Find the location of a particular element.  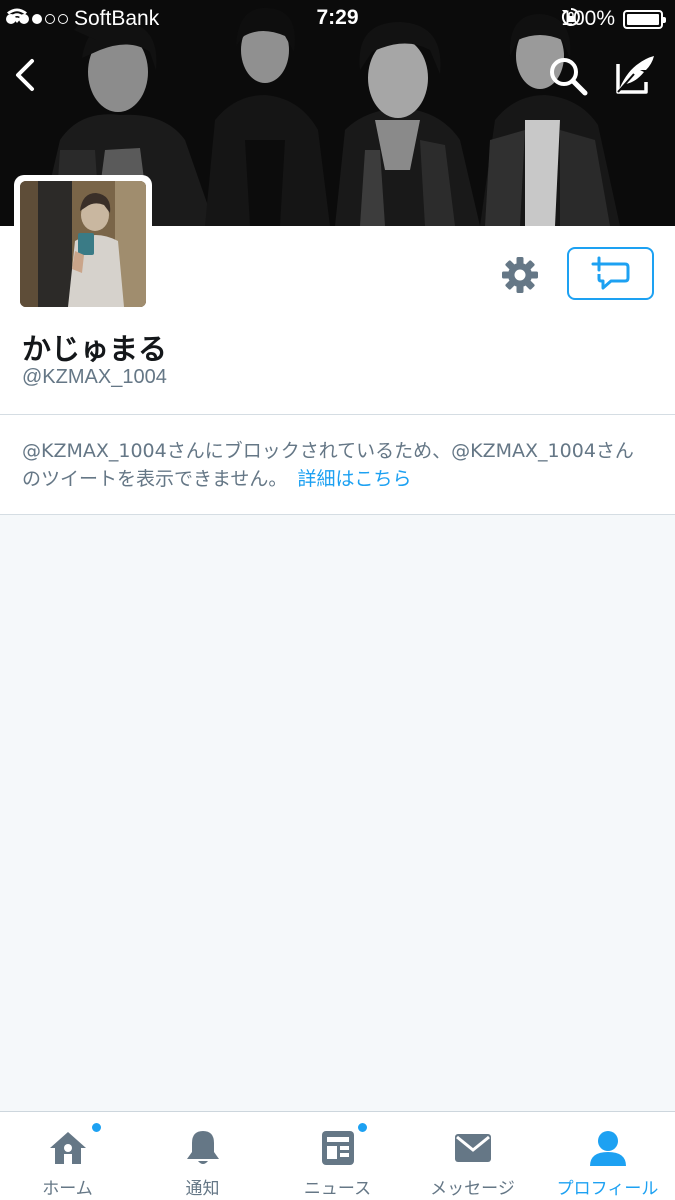

tab-notifications: 通知 is located at coordinates (202, 1156).